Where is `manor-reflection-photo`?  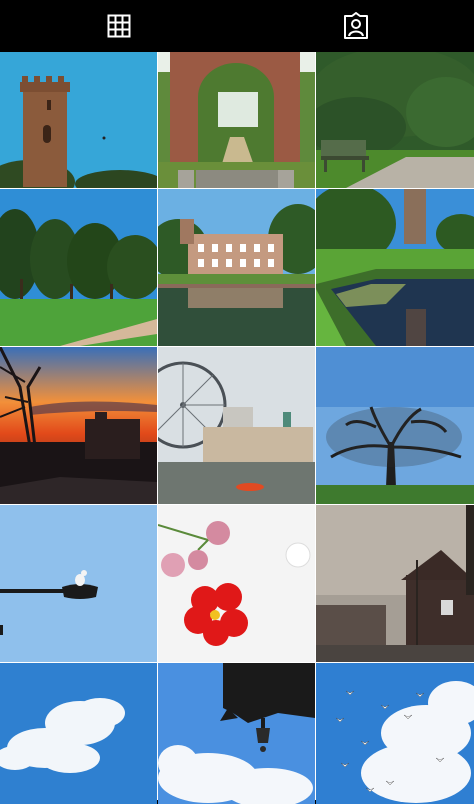 manor-reflection-photo is located at coordinates (236, 267).